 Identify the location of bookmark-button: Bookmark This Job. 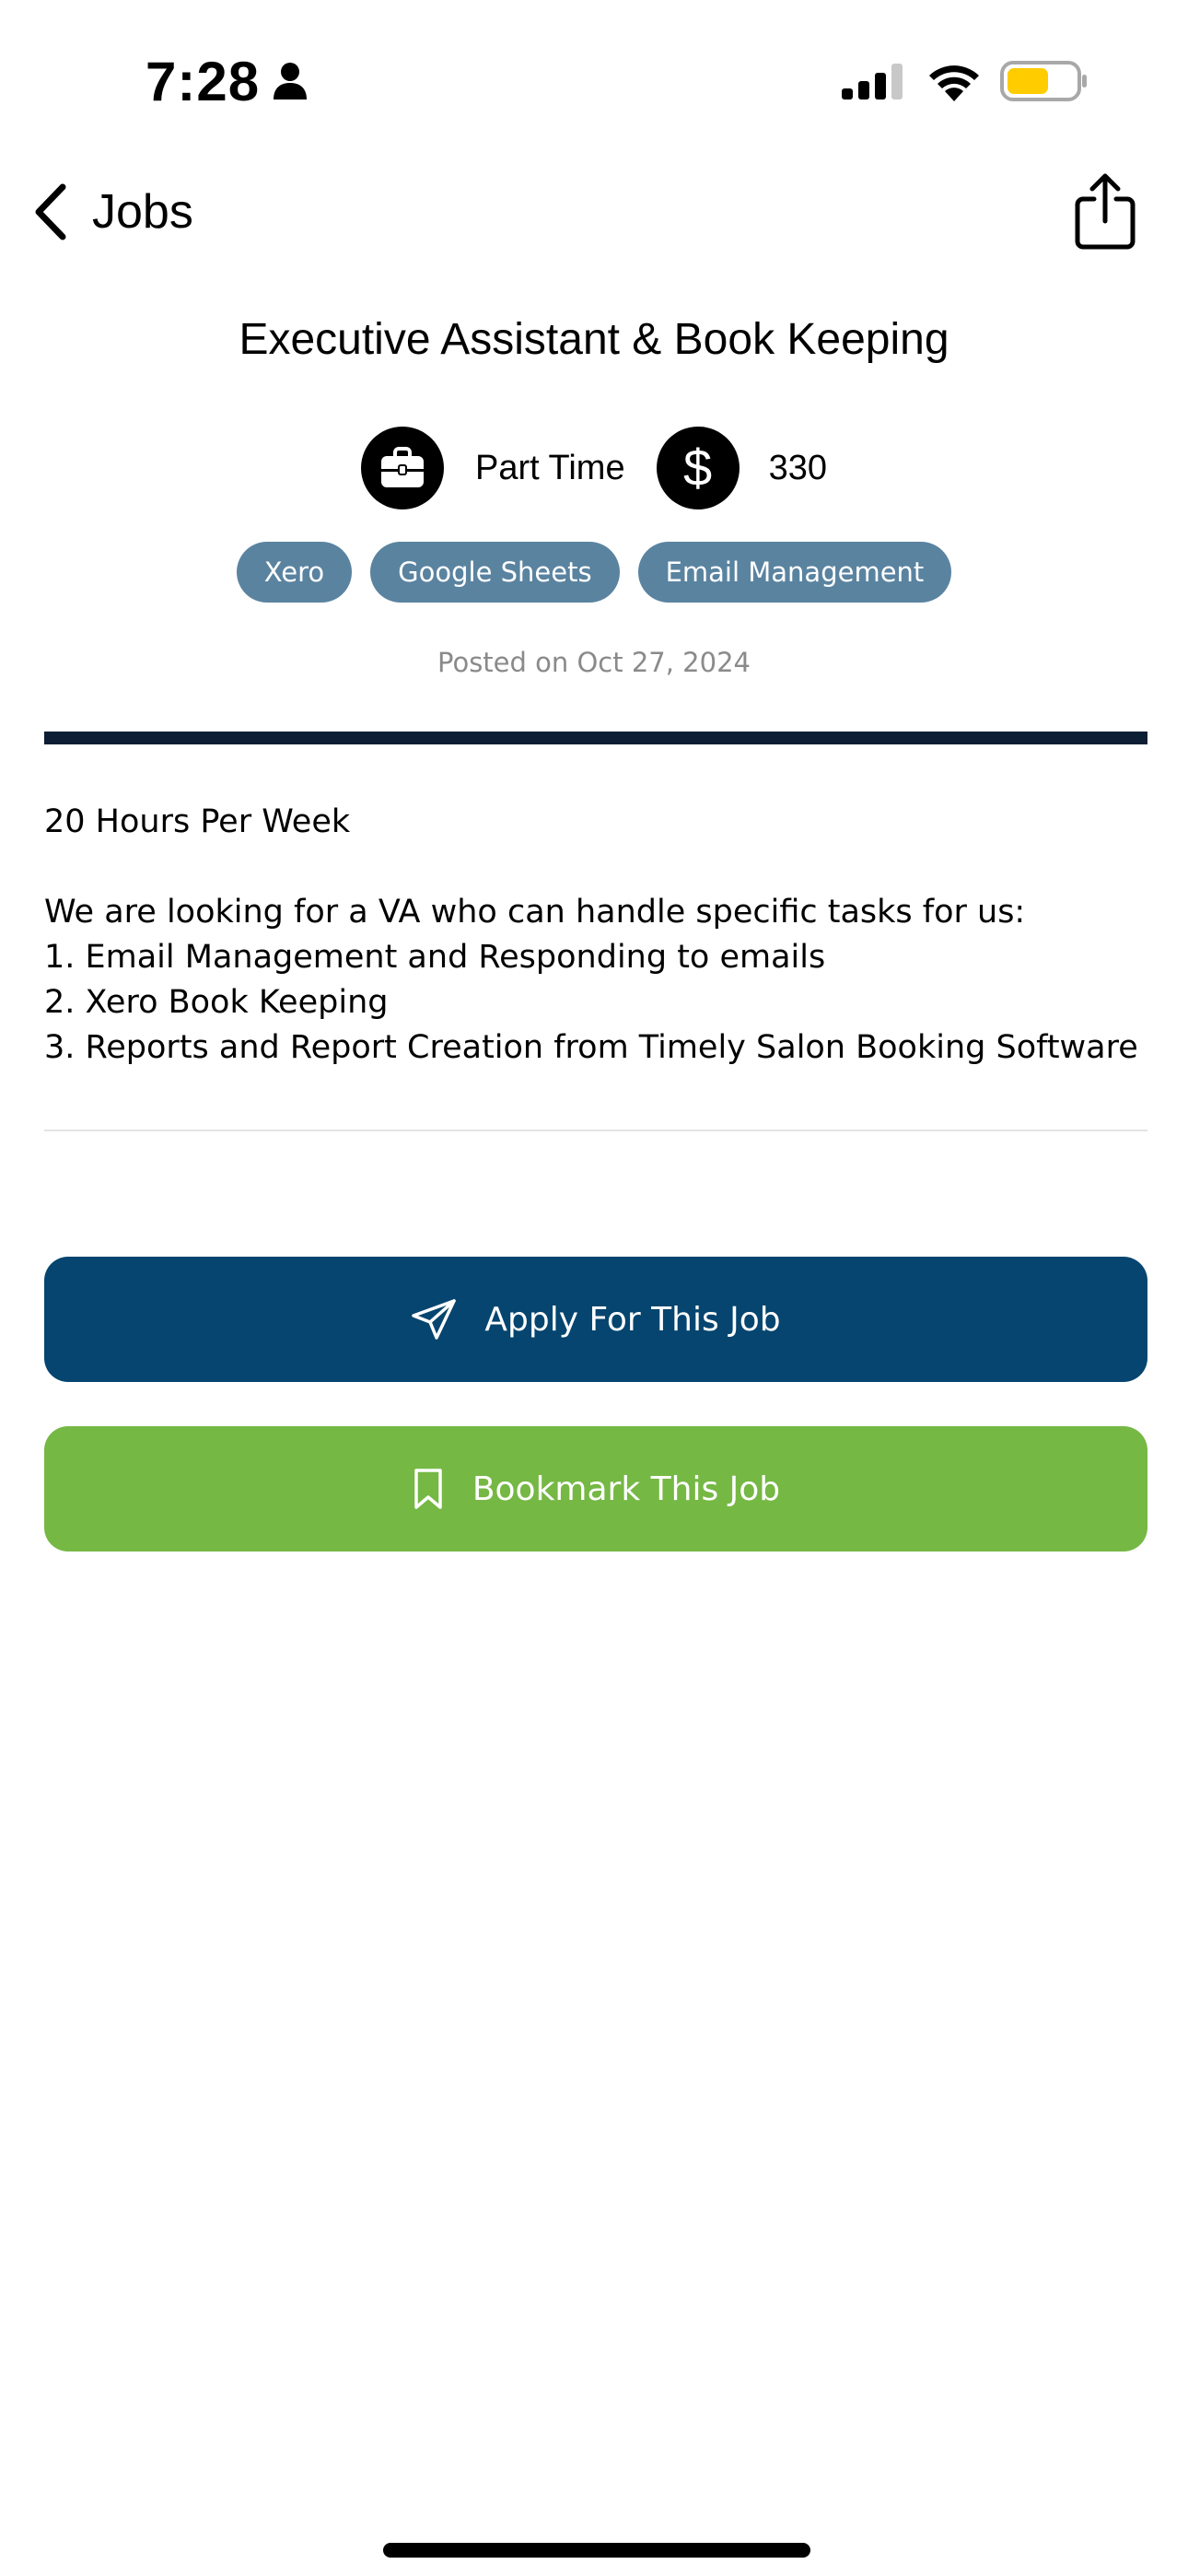
(595, 1488).